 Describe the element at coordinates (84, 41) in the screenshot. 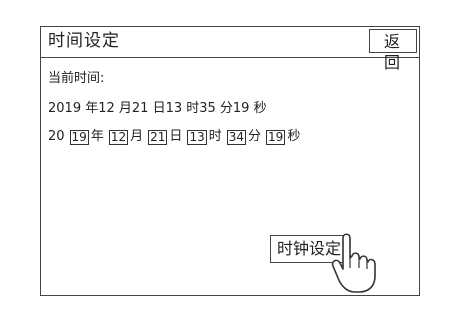

I see `page-title: 时间设定` at that location.